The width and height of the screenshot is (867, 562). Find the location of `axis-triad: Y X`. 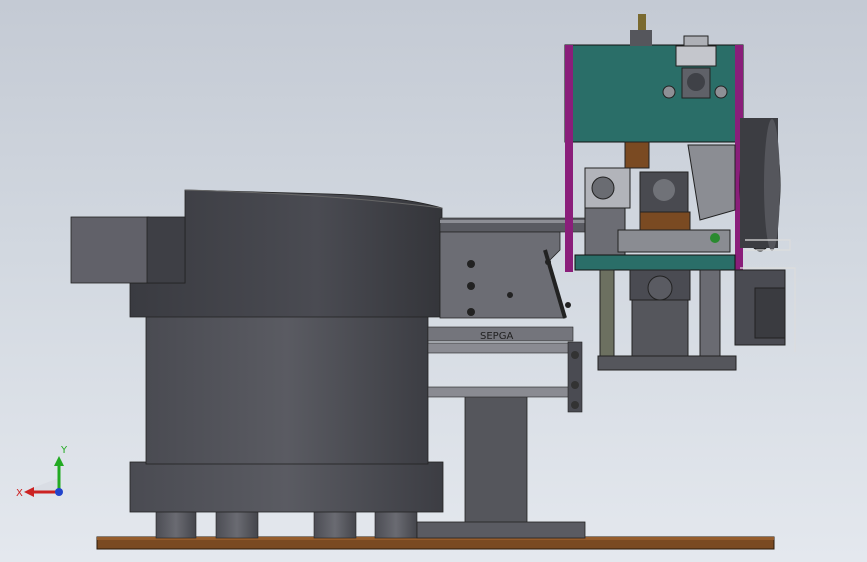

axis-triad: Y X is located at coordinates (44, 475).